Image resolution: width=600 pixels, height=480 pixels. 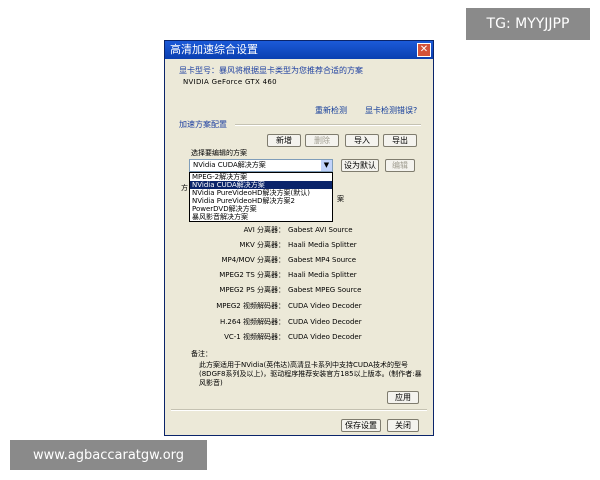 What do you see at coordinates (271, 70) in the screenshot?
I see `gpu-section-label: 显卡型号：暴风将根据显卡类型为您推荐合适的方案` at bounding box center [271, 70].